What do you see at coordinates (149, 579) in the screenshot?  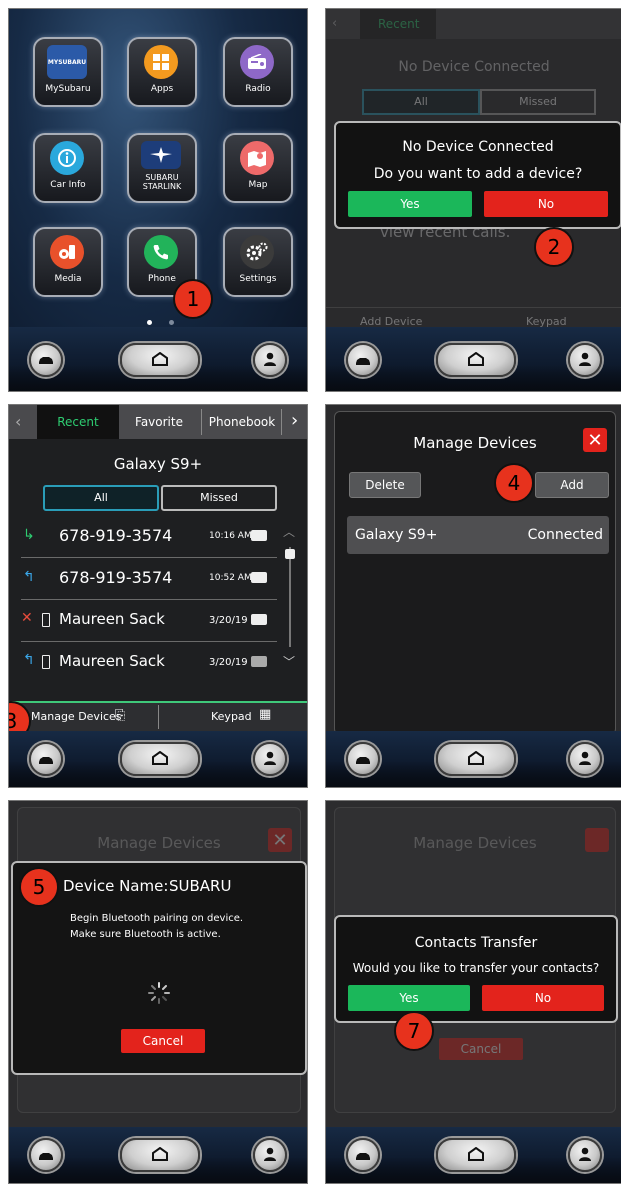 I see `call-row: ↰ 678-919-3574 10:52 AM` at bounding box center [149, 579].